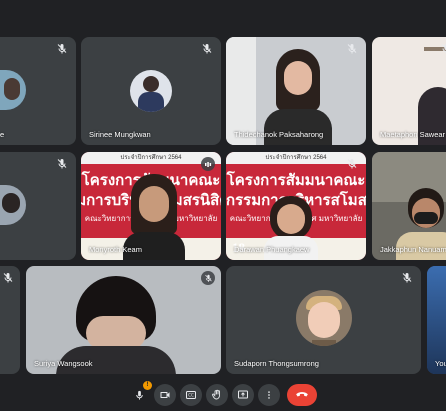 This screenshot has height=411, width=446. What do you see at coordinates (123, 320) in the screenshot?
I see `participant-video-tile: Suriya Wangsook` at bounding box center [123, 320].